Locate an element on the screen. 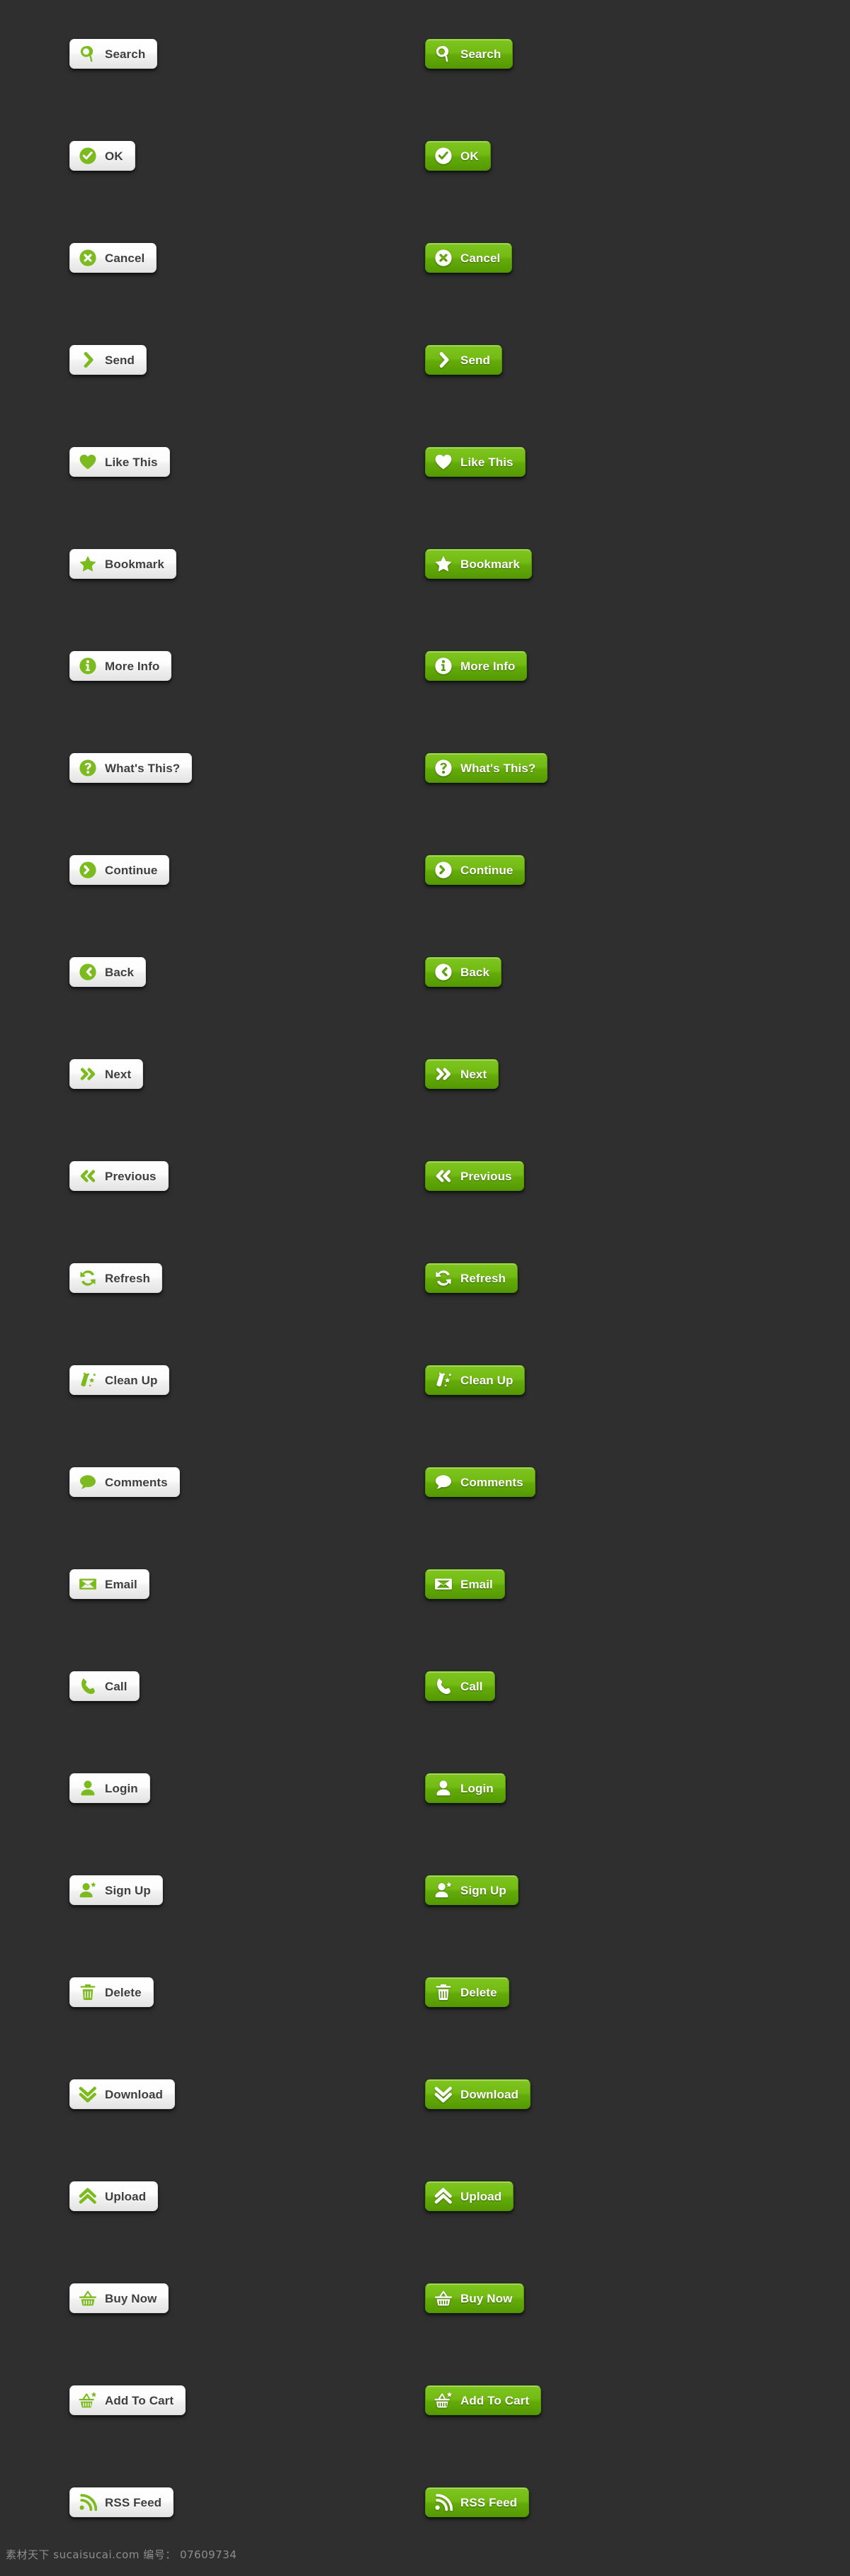 This screenshot has width=850, height=2576. green-button-ok: OK is located at coordinates (458, 156).